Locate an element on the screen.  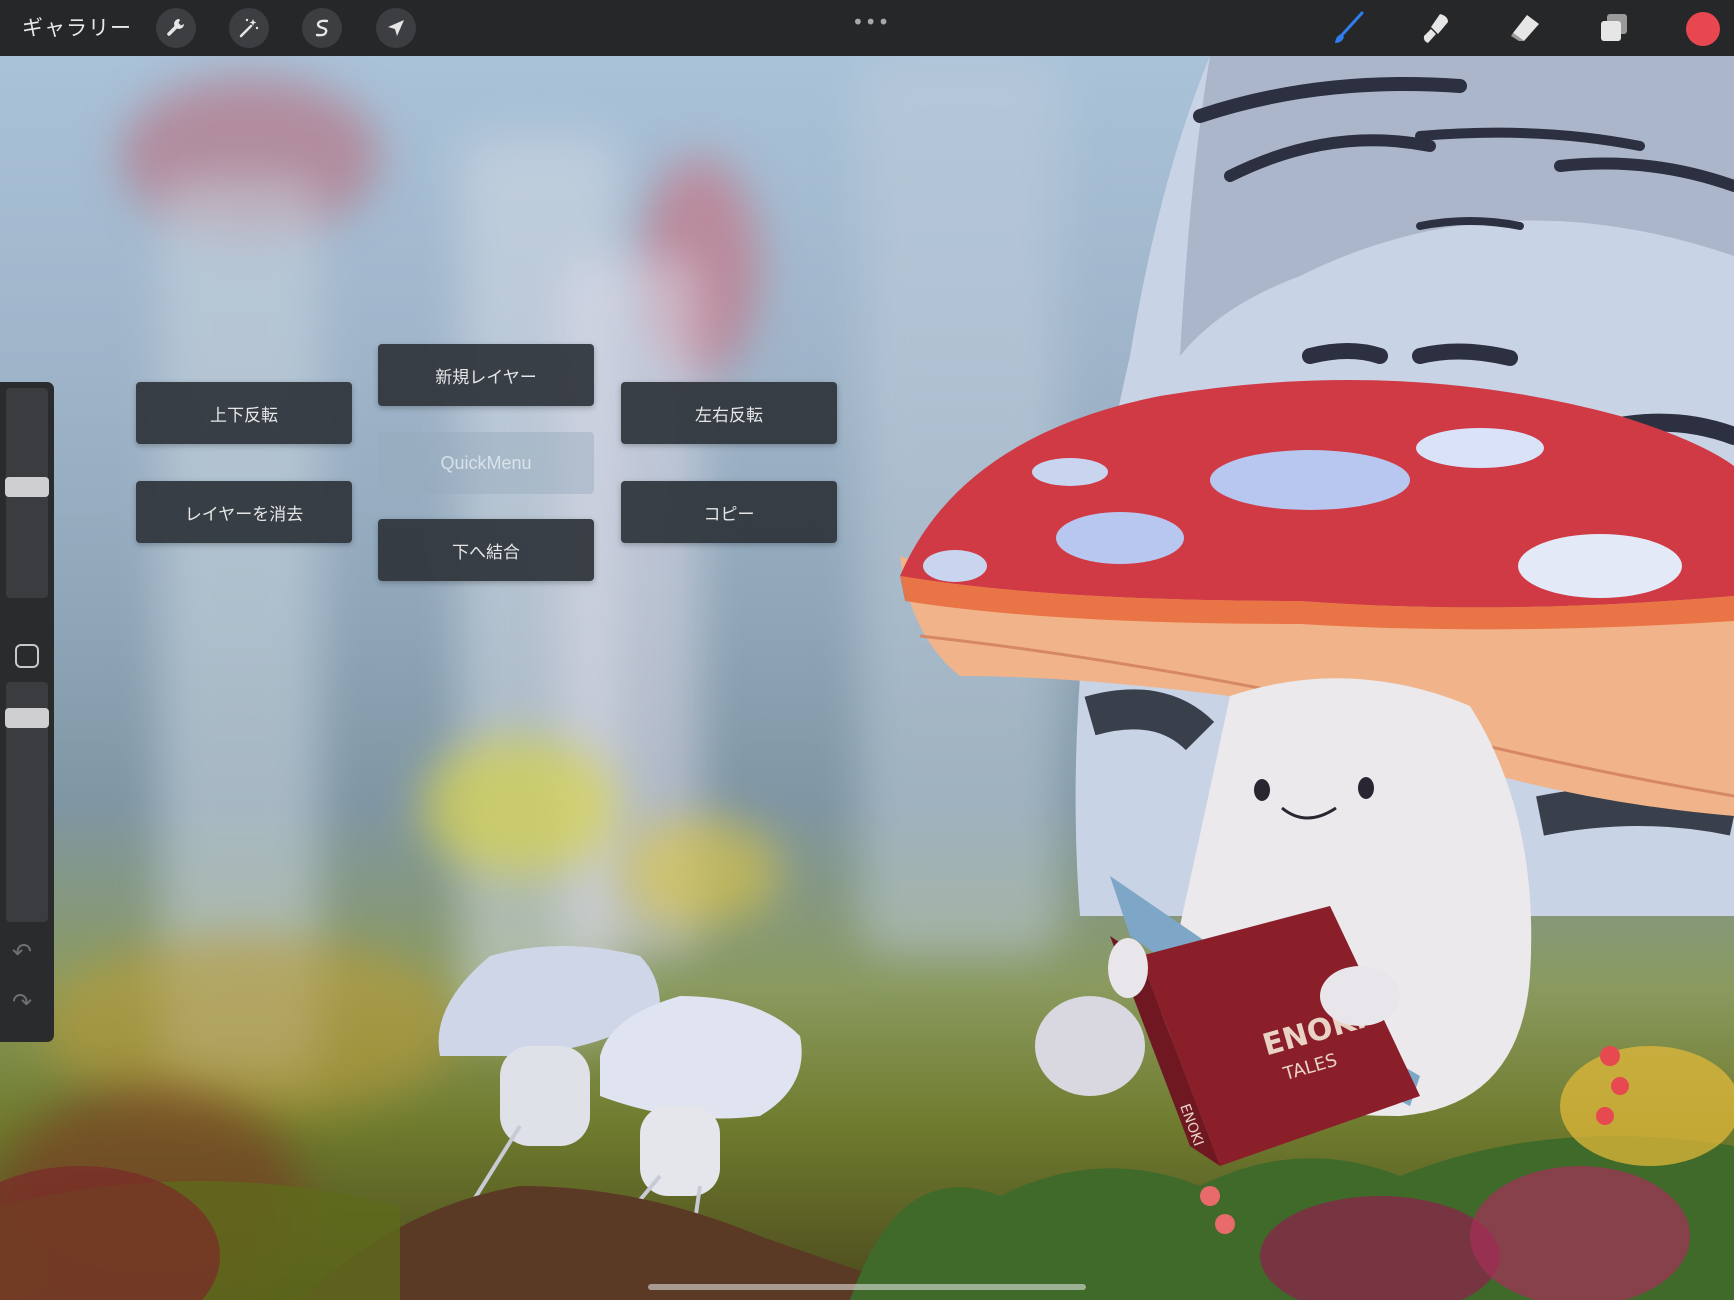
merge-down-button: 下へ結合 is located at coordinates (486, 550).